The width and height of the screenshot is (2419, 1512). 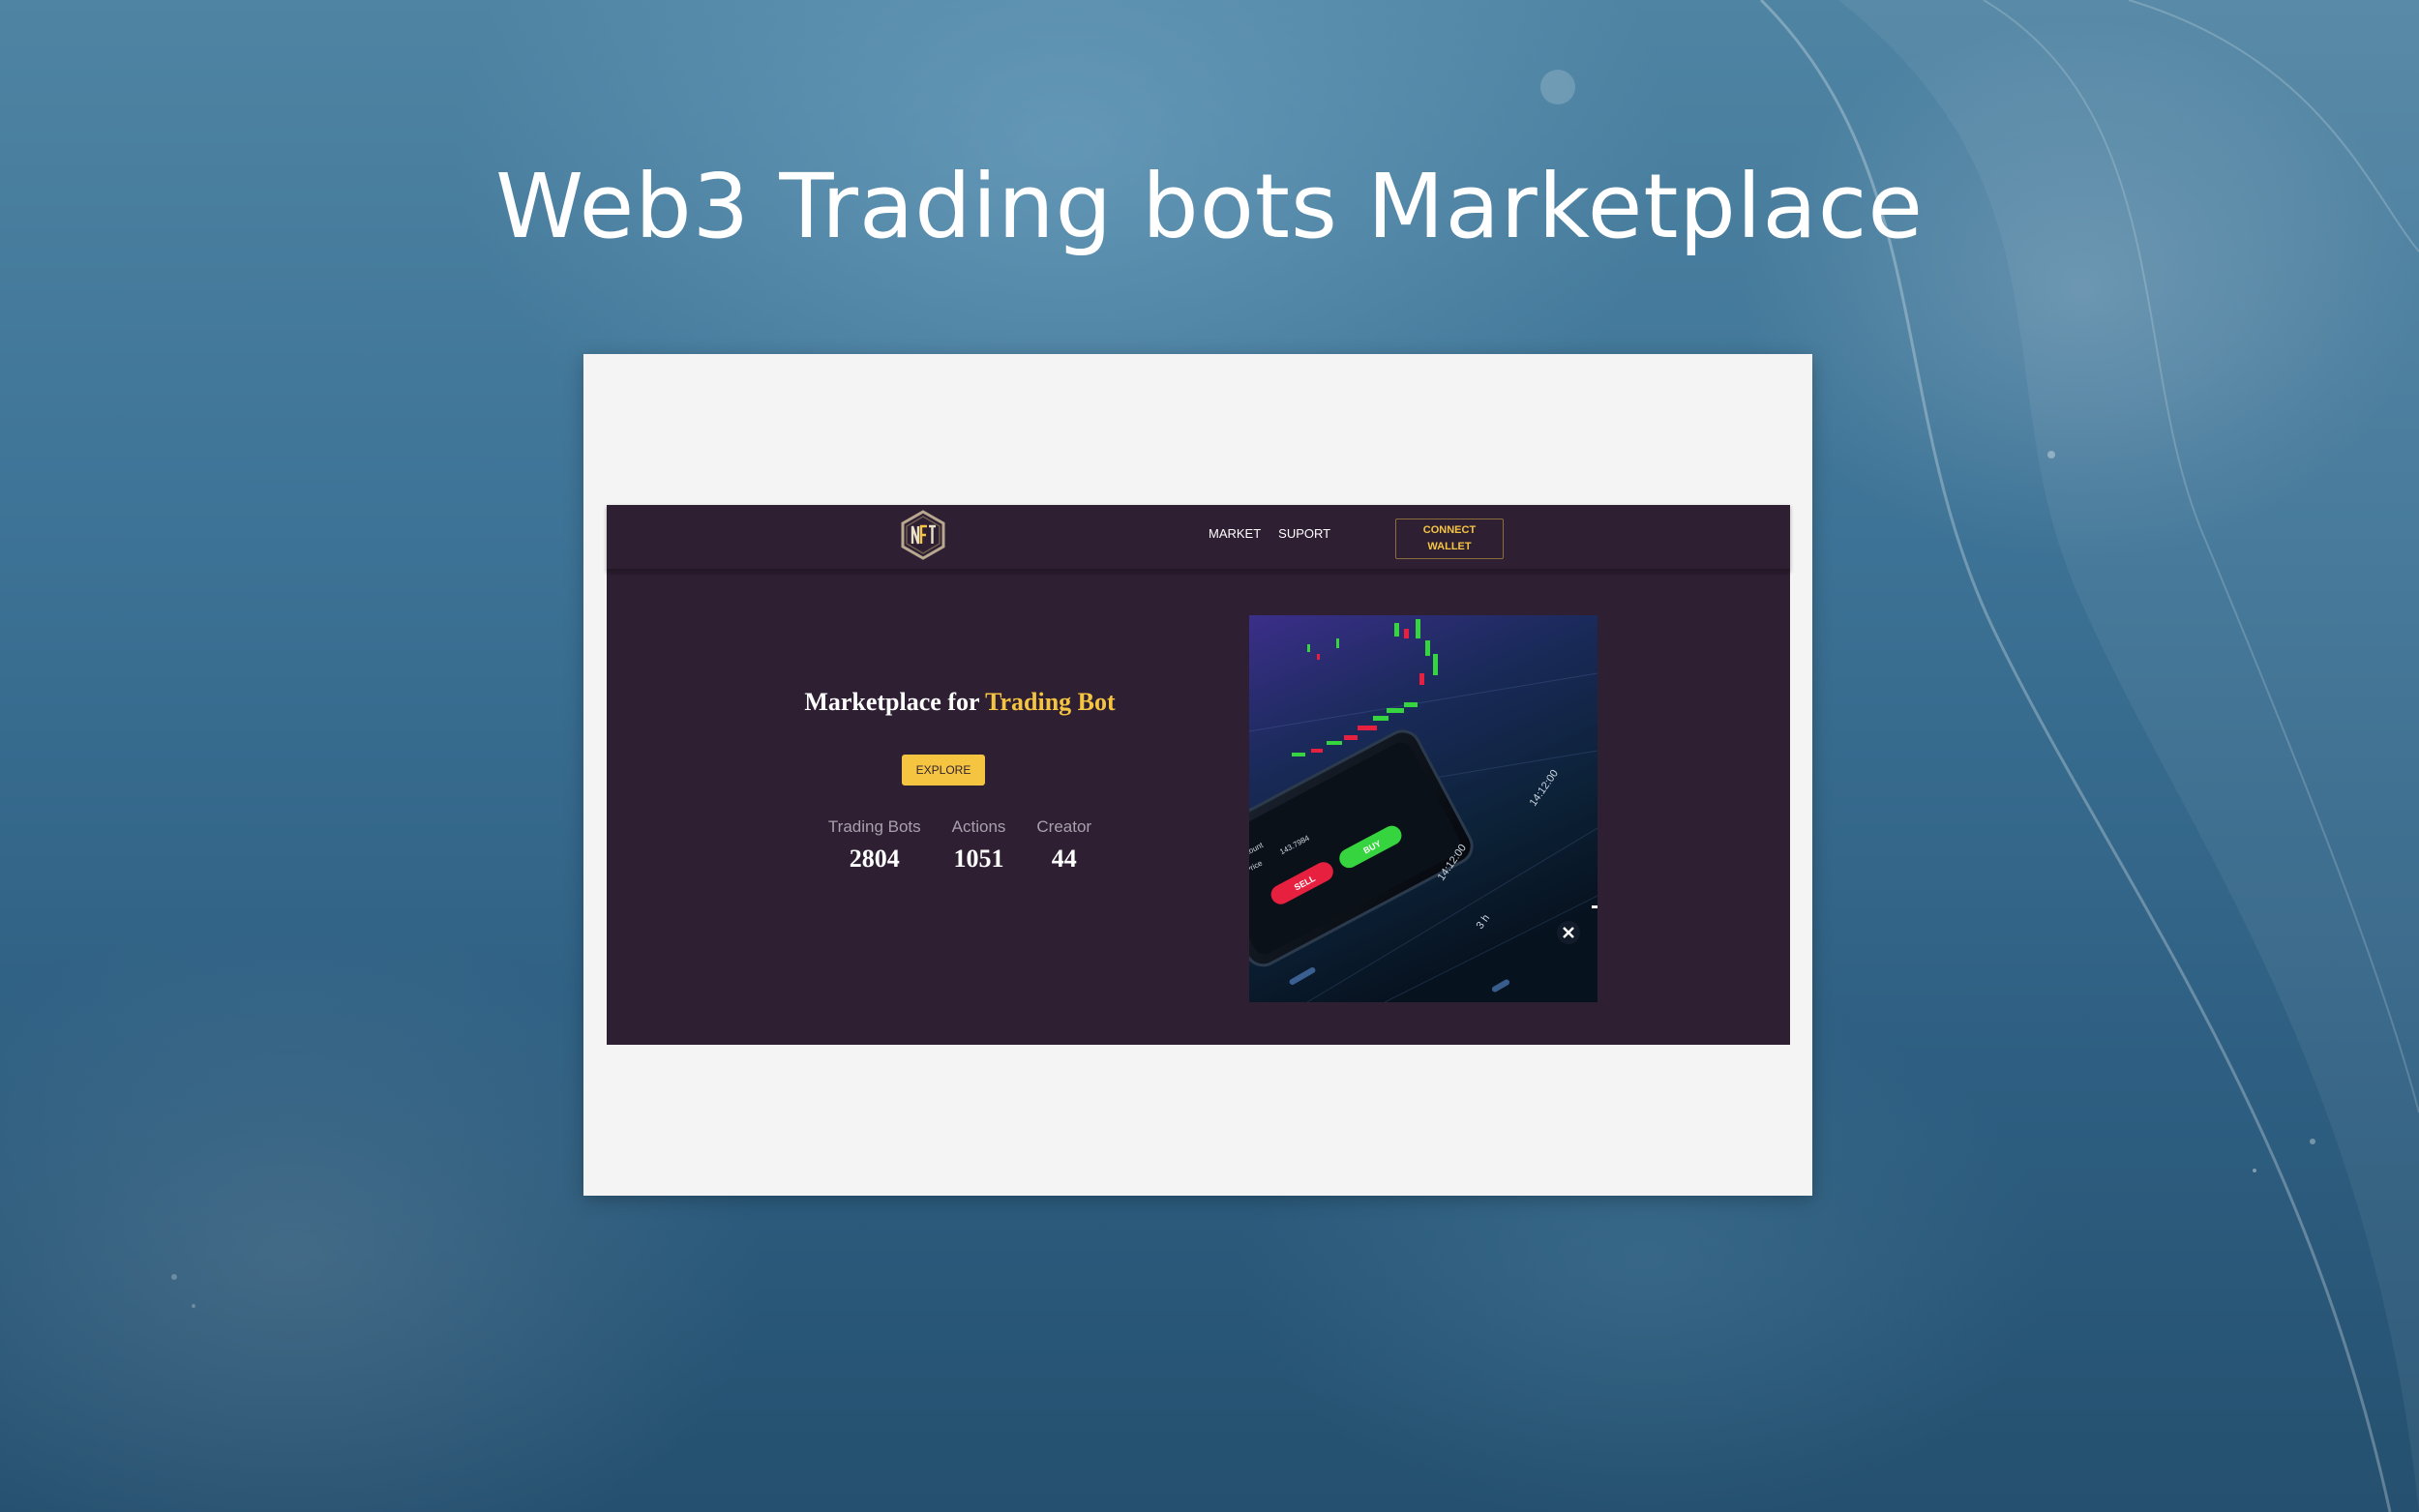 What do you see at coordinates (1568, 933) in the screenshot?
I see `close-icon` at bounding box center [1568, 933].